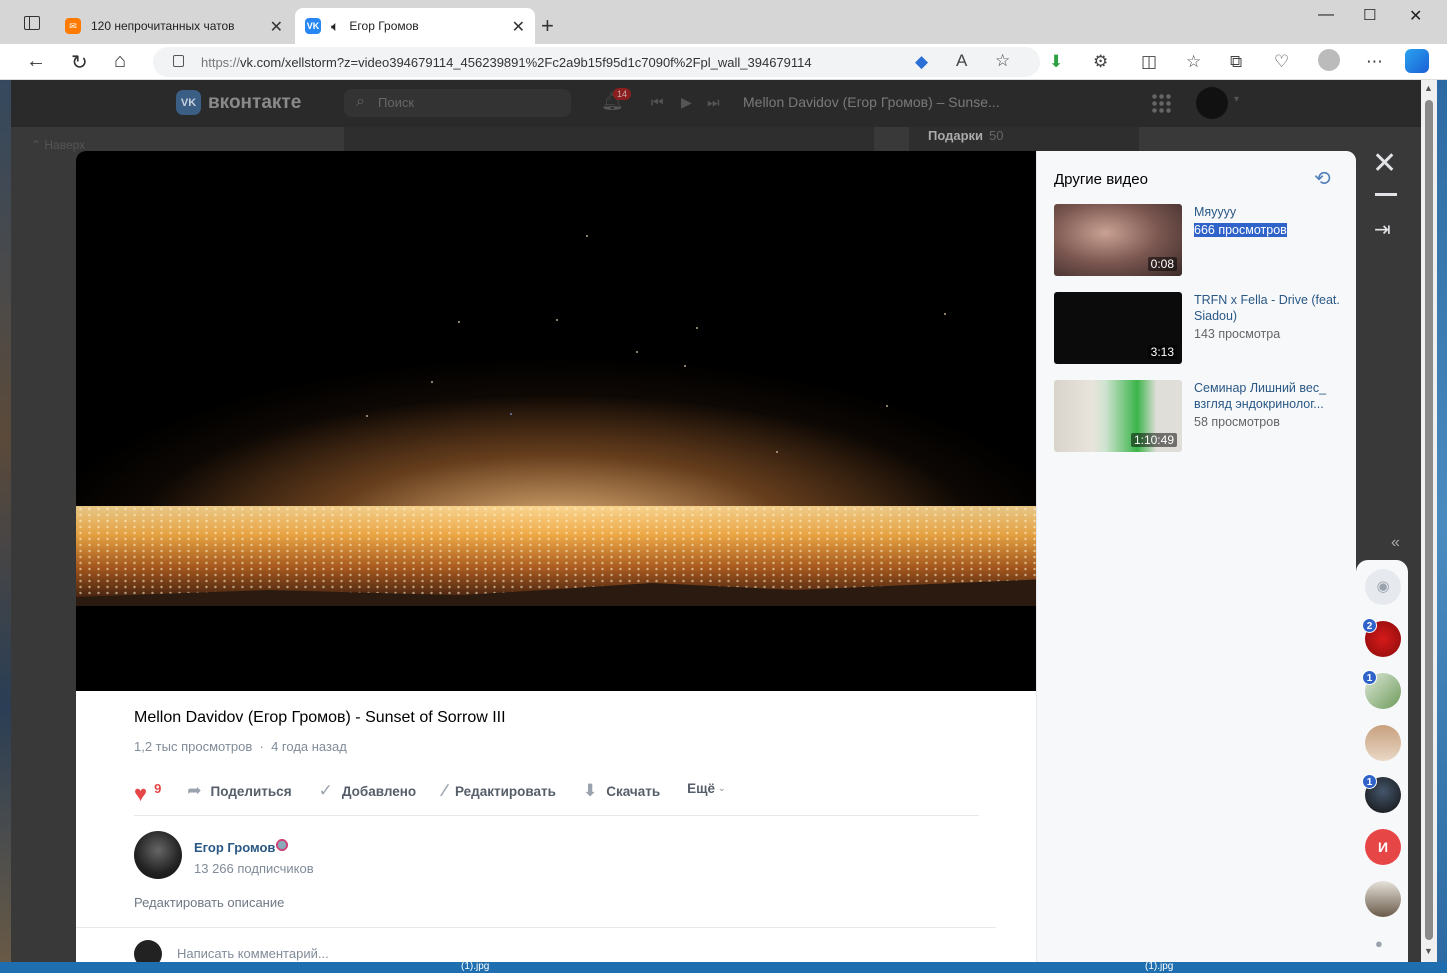  I want to click on scroll-thumb, so click(1429, 520).